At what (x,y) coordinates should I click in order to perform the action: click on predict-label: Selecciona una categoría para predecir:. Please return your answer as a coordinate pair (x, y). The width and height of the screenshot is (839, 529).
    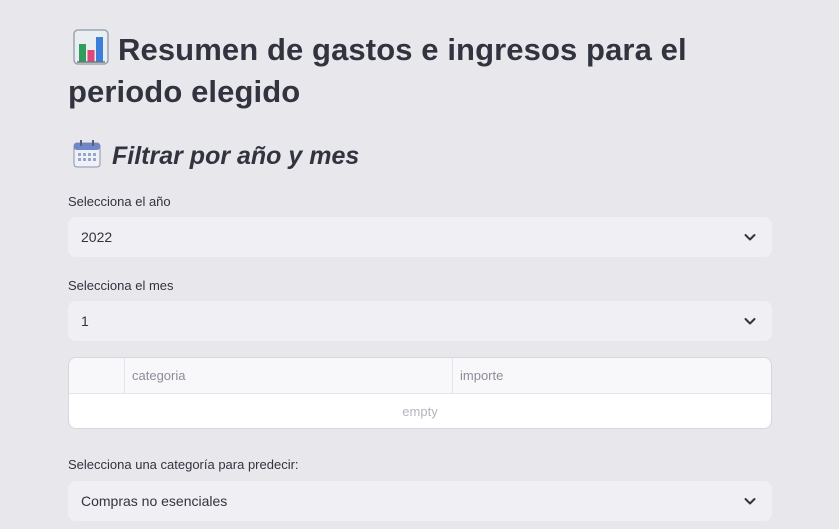
    Looking at the image, I should click on (183, 464).